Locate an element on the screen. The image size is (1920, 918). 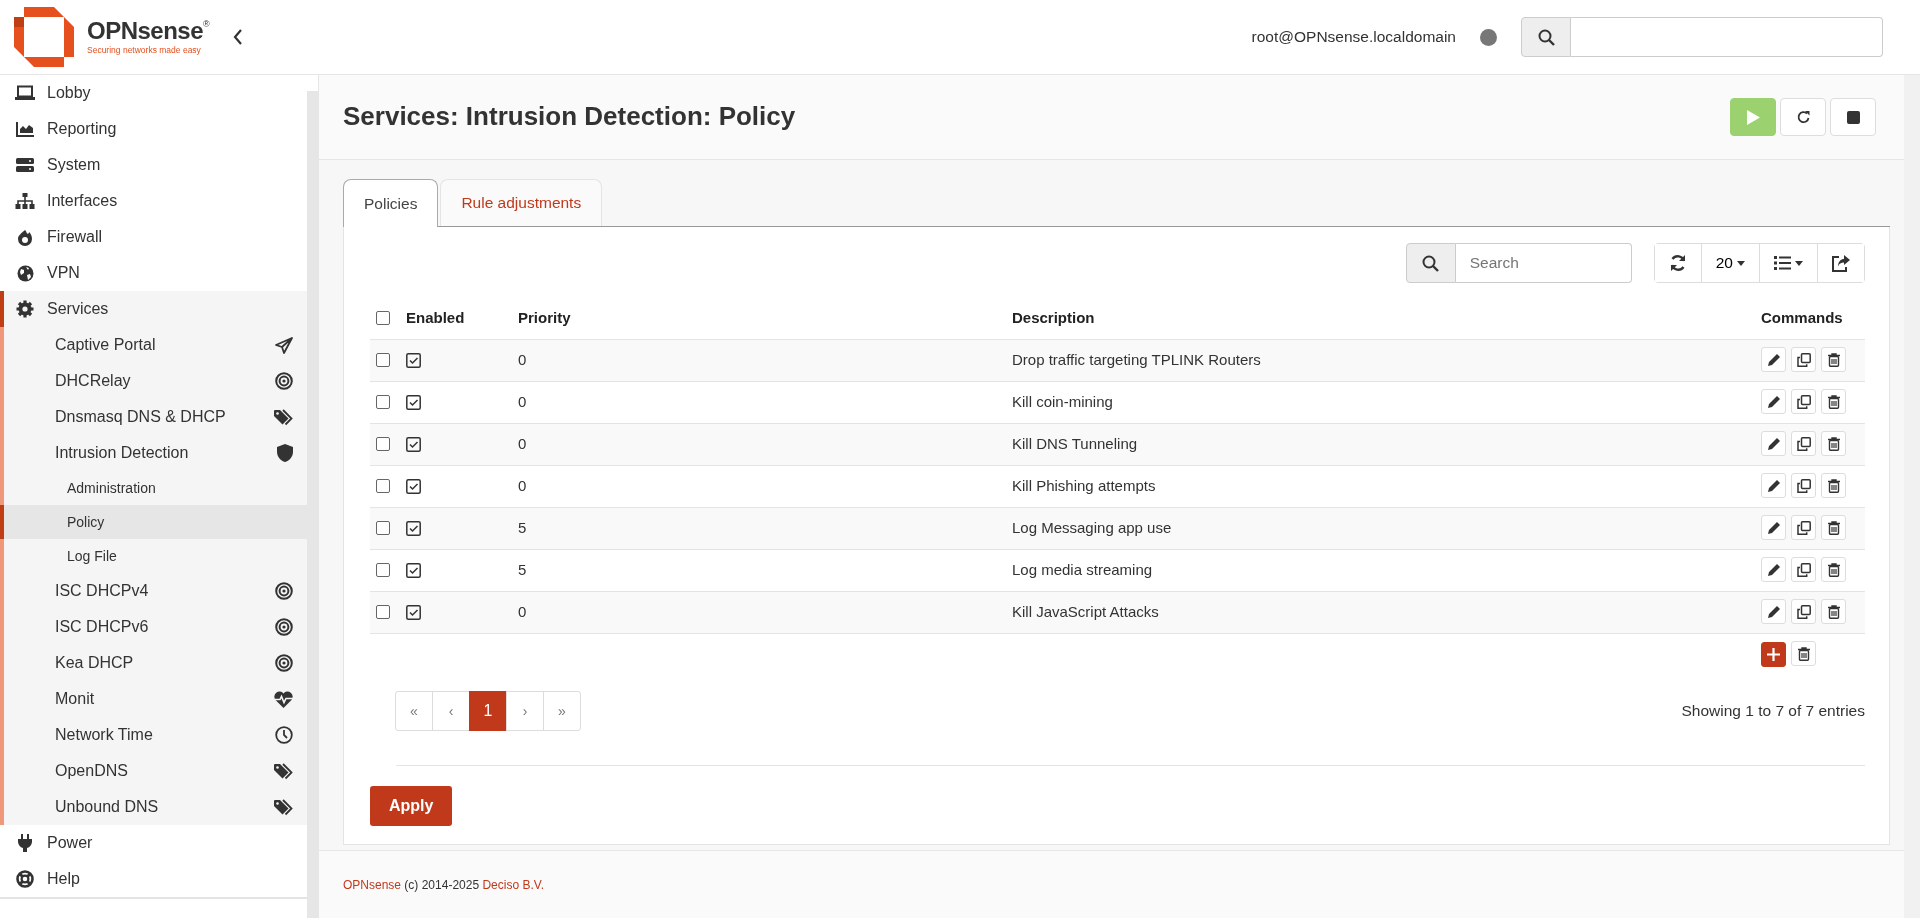
play-icon is located at coordinates (1753, 117).